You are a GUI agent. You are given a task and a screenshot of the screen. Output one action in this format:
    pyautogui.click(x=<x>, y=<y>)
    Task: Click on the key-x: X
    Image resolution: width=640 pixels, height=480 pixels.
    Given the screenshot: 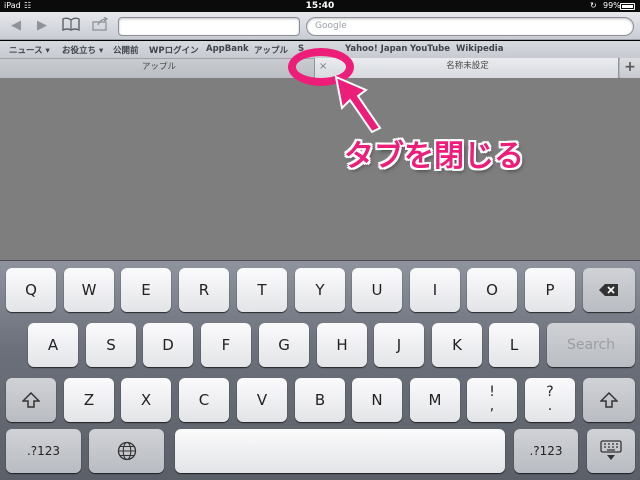 What is the action you would take?
    pyautogui.click(x=146, y=400)
    